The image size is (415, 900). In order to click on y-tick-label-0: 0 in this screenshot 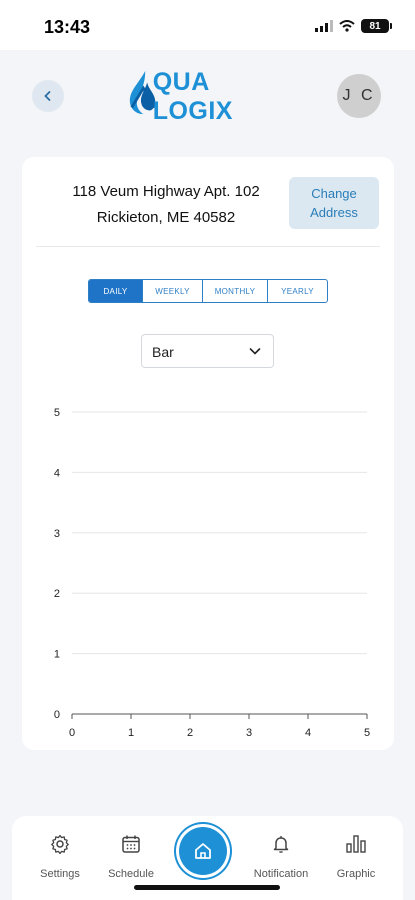, I will do `click(57, 715)`.